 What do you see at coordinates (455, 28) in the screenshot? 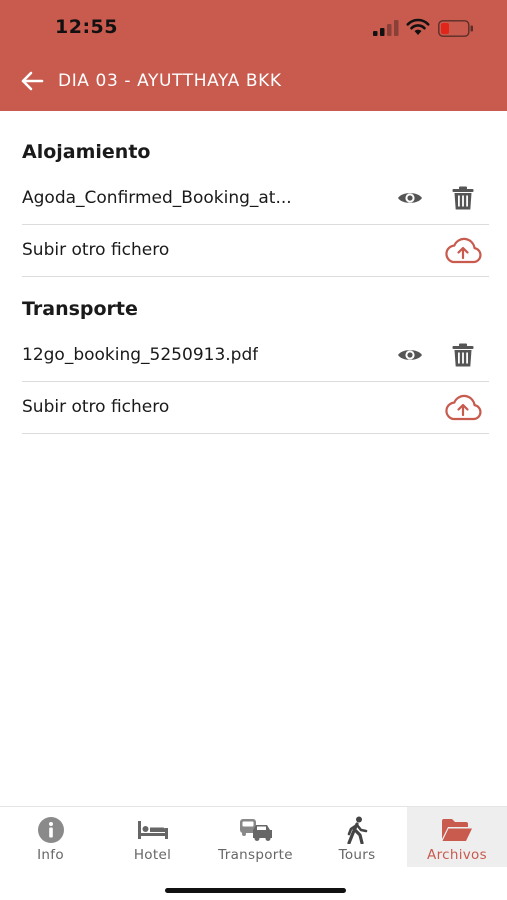
I see `battery-icon` at bounding box center [455, 28].